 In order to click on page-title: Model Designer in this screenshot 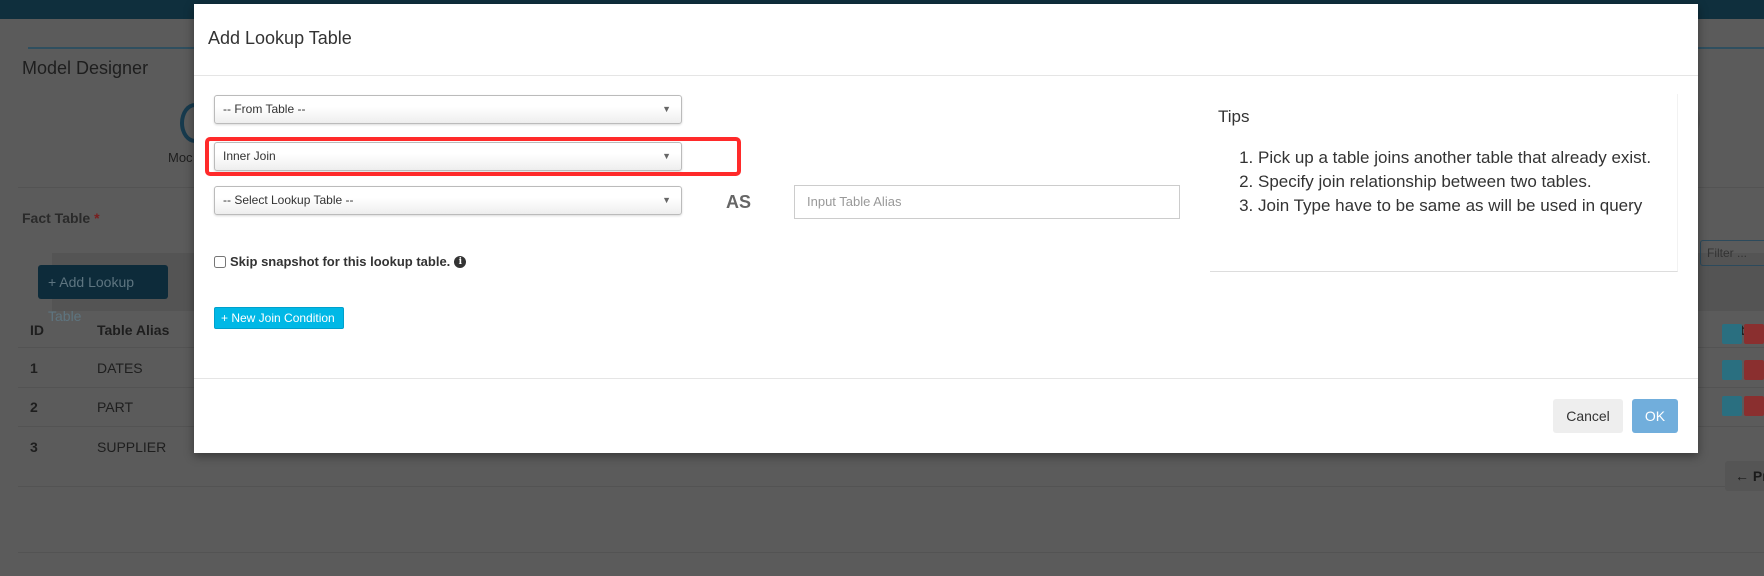, I will do `click(85, 68)`.